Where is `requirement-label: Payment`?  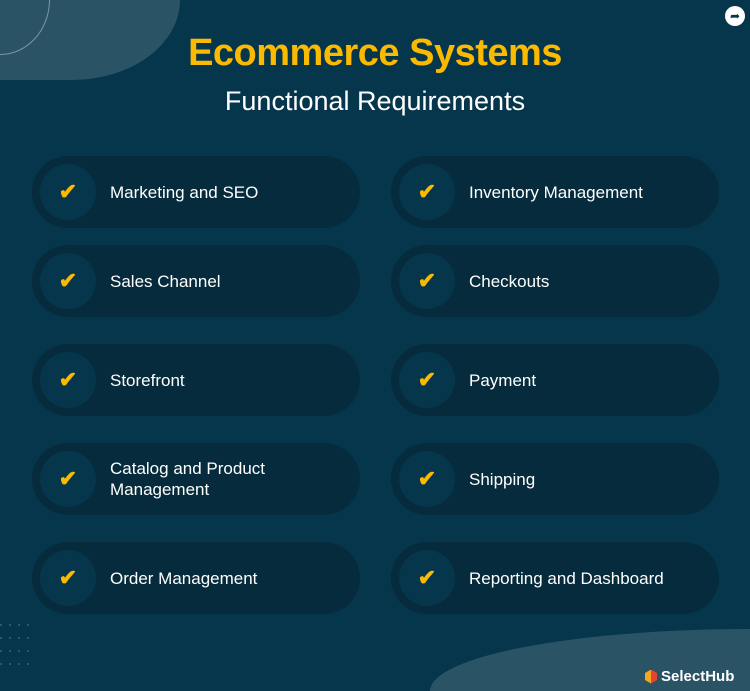
requirement-label: Payment is located at coordinates (503, 380).